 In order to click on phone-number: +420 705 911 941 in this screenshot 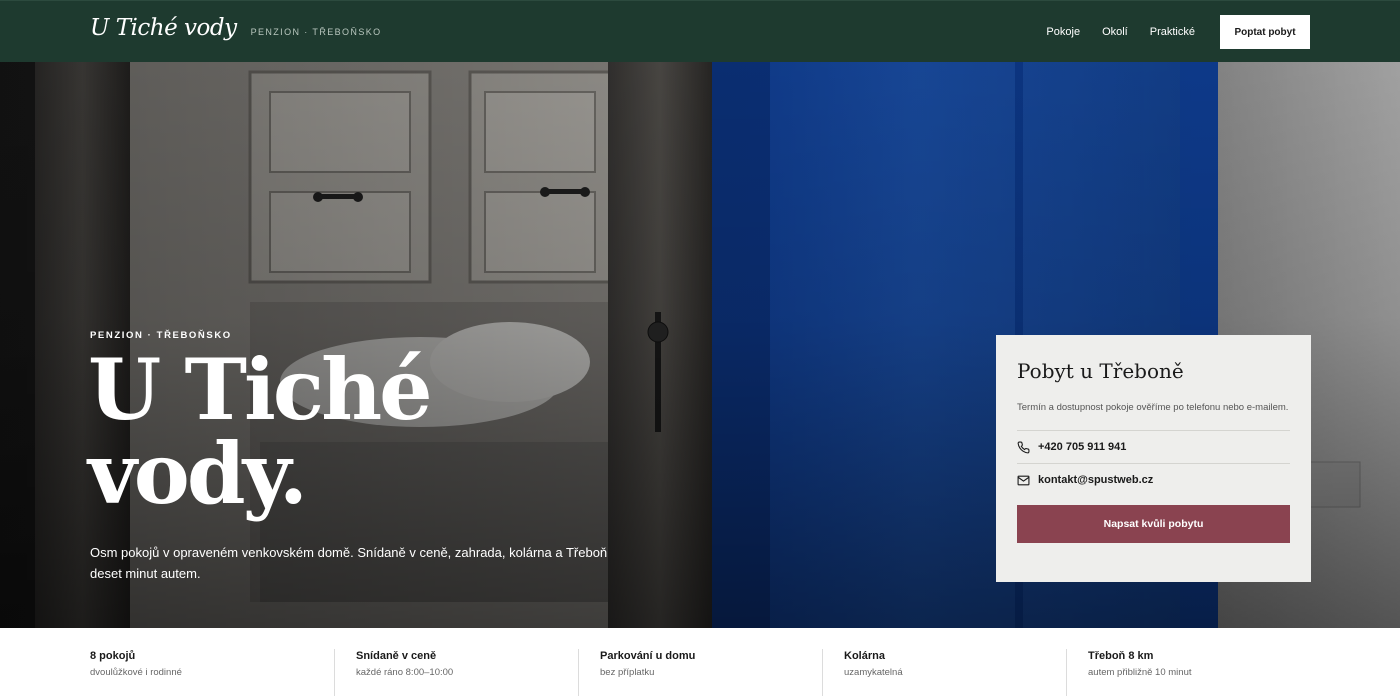, I will do `click(1082, 447)`.